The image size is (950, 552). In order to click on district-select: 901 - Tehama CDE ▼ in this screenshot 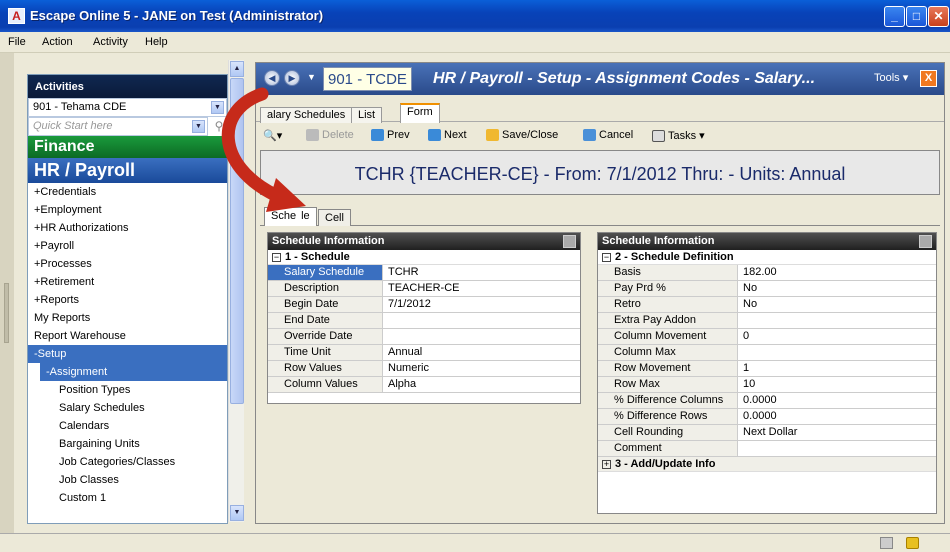, I will do `click(127, 107)`.